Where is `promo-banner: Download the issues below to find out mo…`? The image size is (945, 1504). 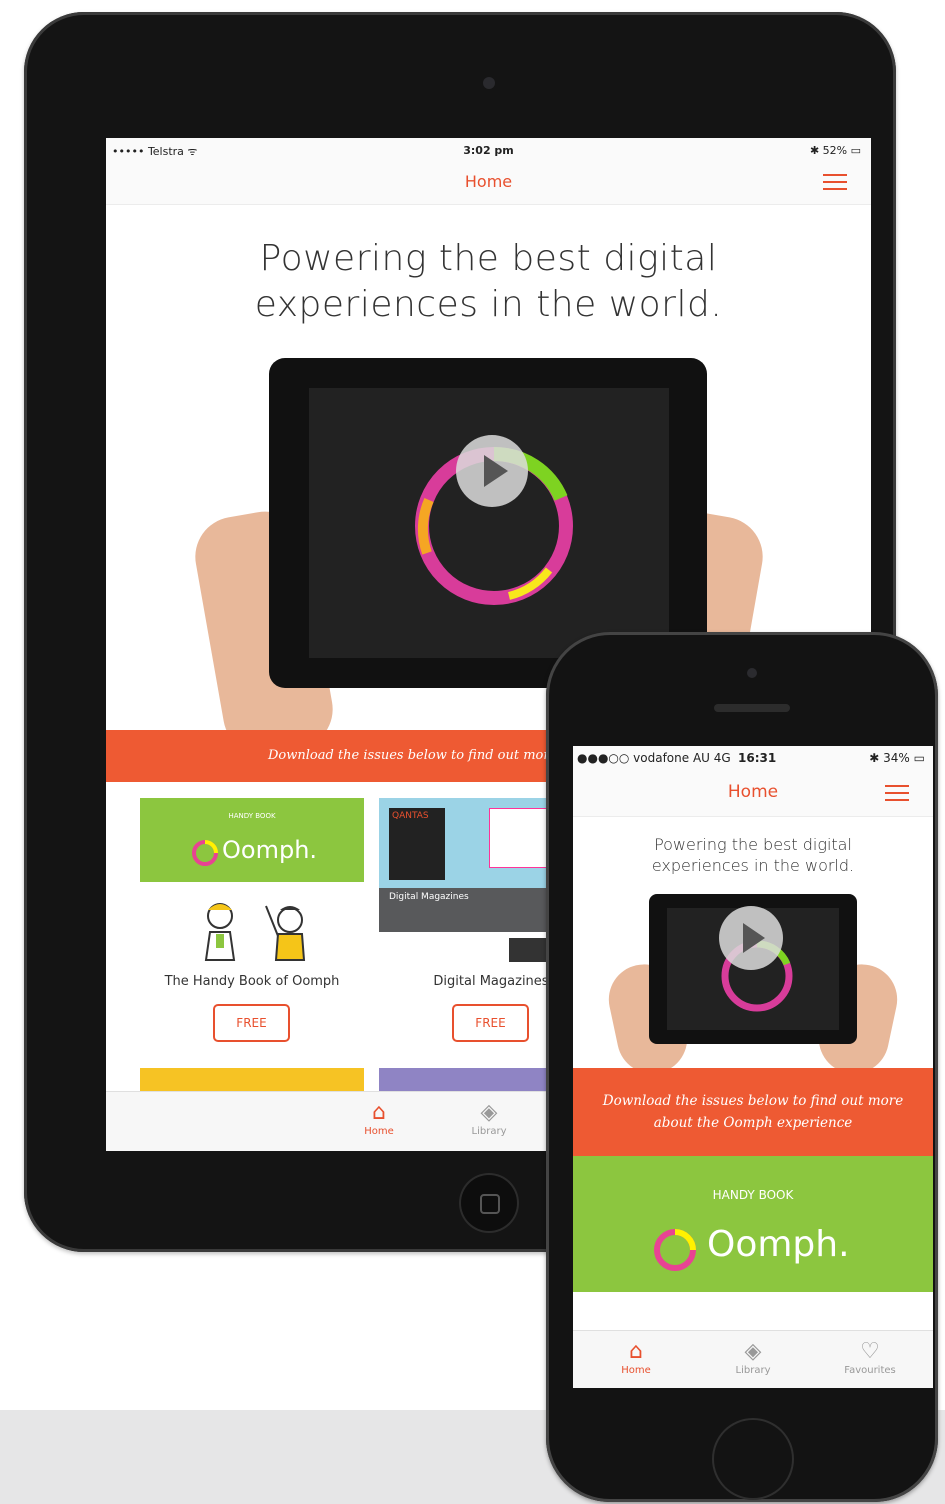
promo-banner: Download the issues below to find out mo… is located at coordinates (753, 1112).